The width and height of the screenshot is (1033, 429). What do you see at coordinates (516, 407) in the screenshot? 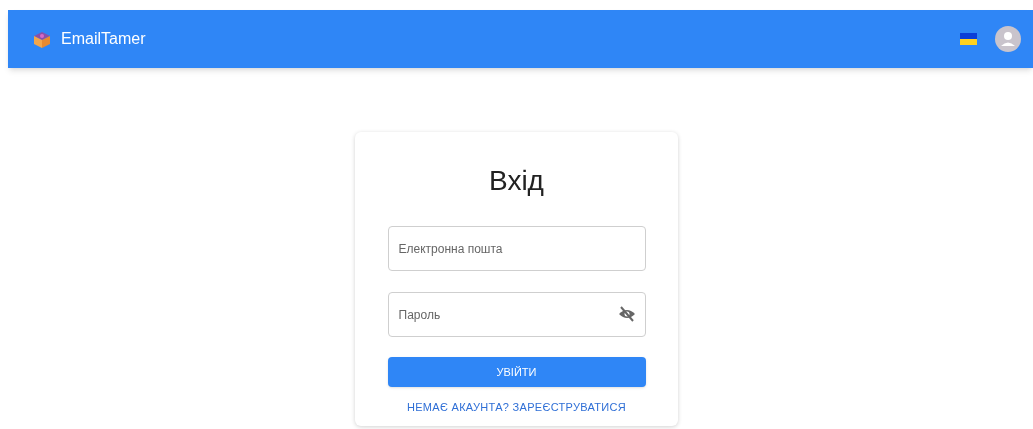
I see `register-link: НЕМАЄ АКАУНТА? ЗАРЕЄСТРУВАТИСЯ` at bounding box center [516, 407].